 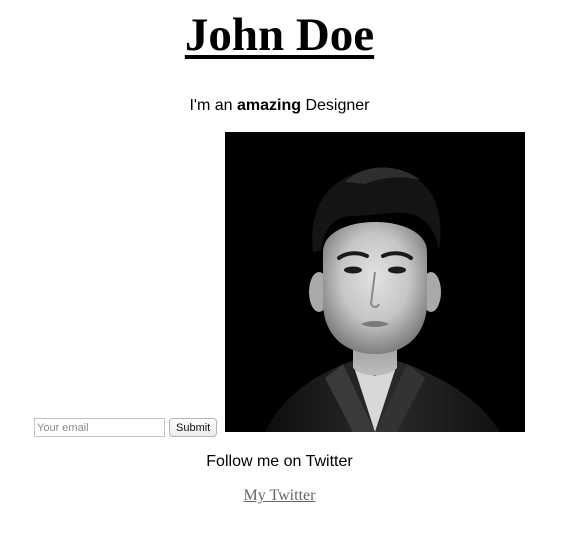 I want to click on email-signup-form: Submit, so click(x=126, y=427).